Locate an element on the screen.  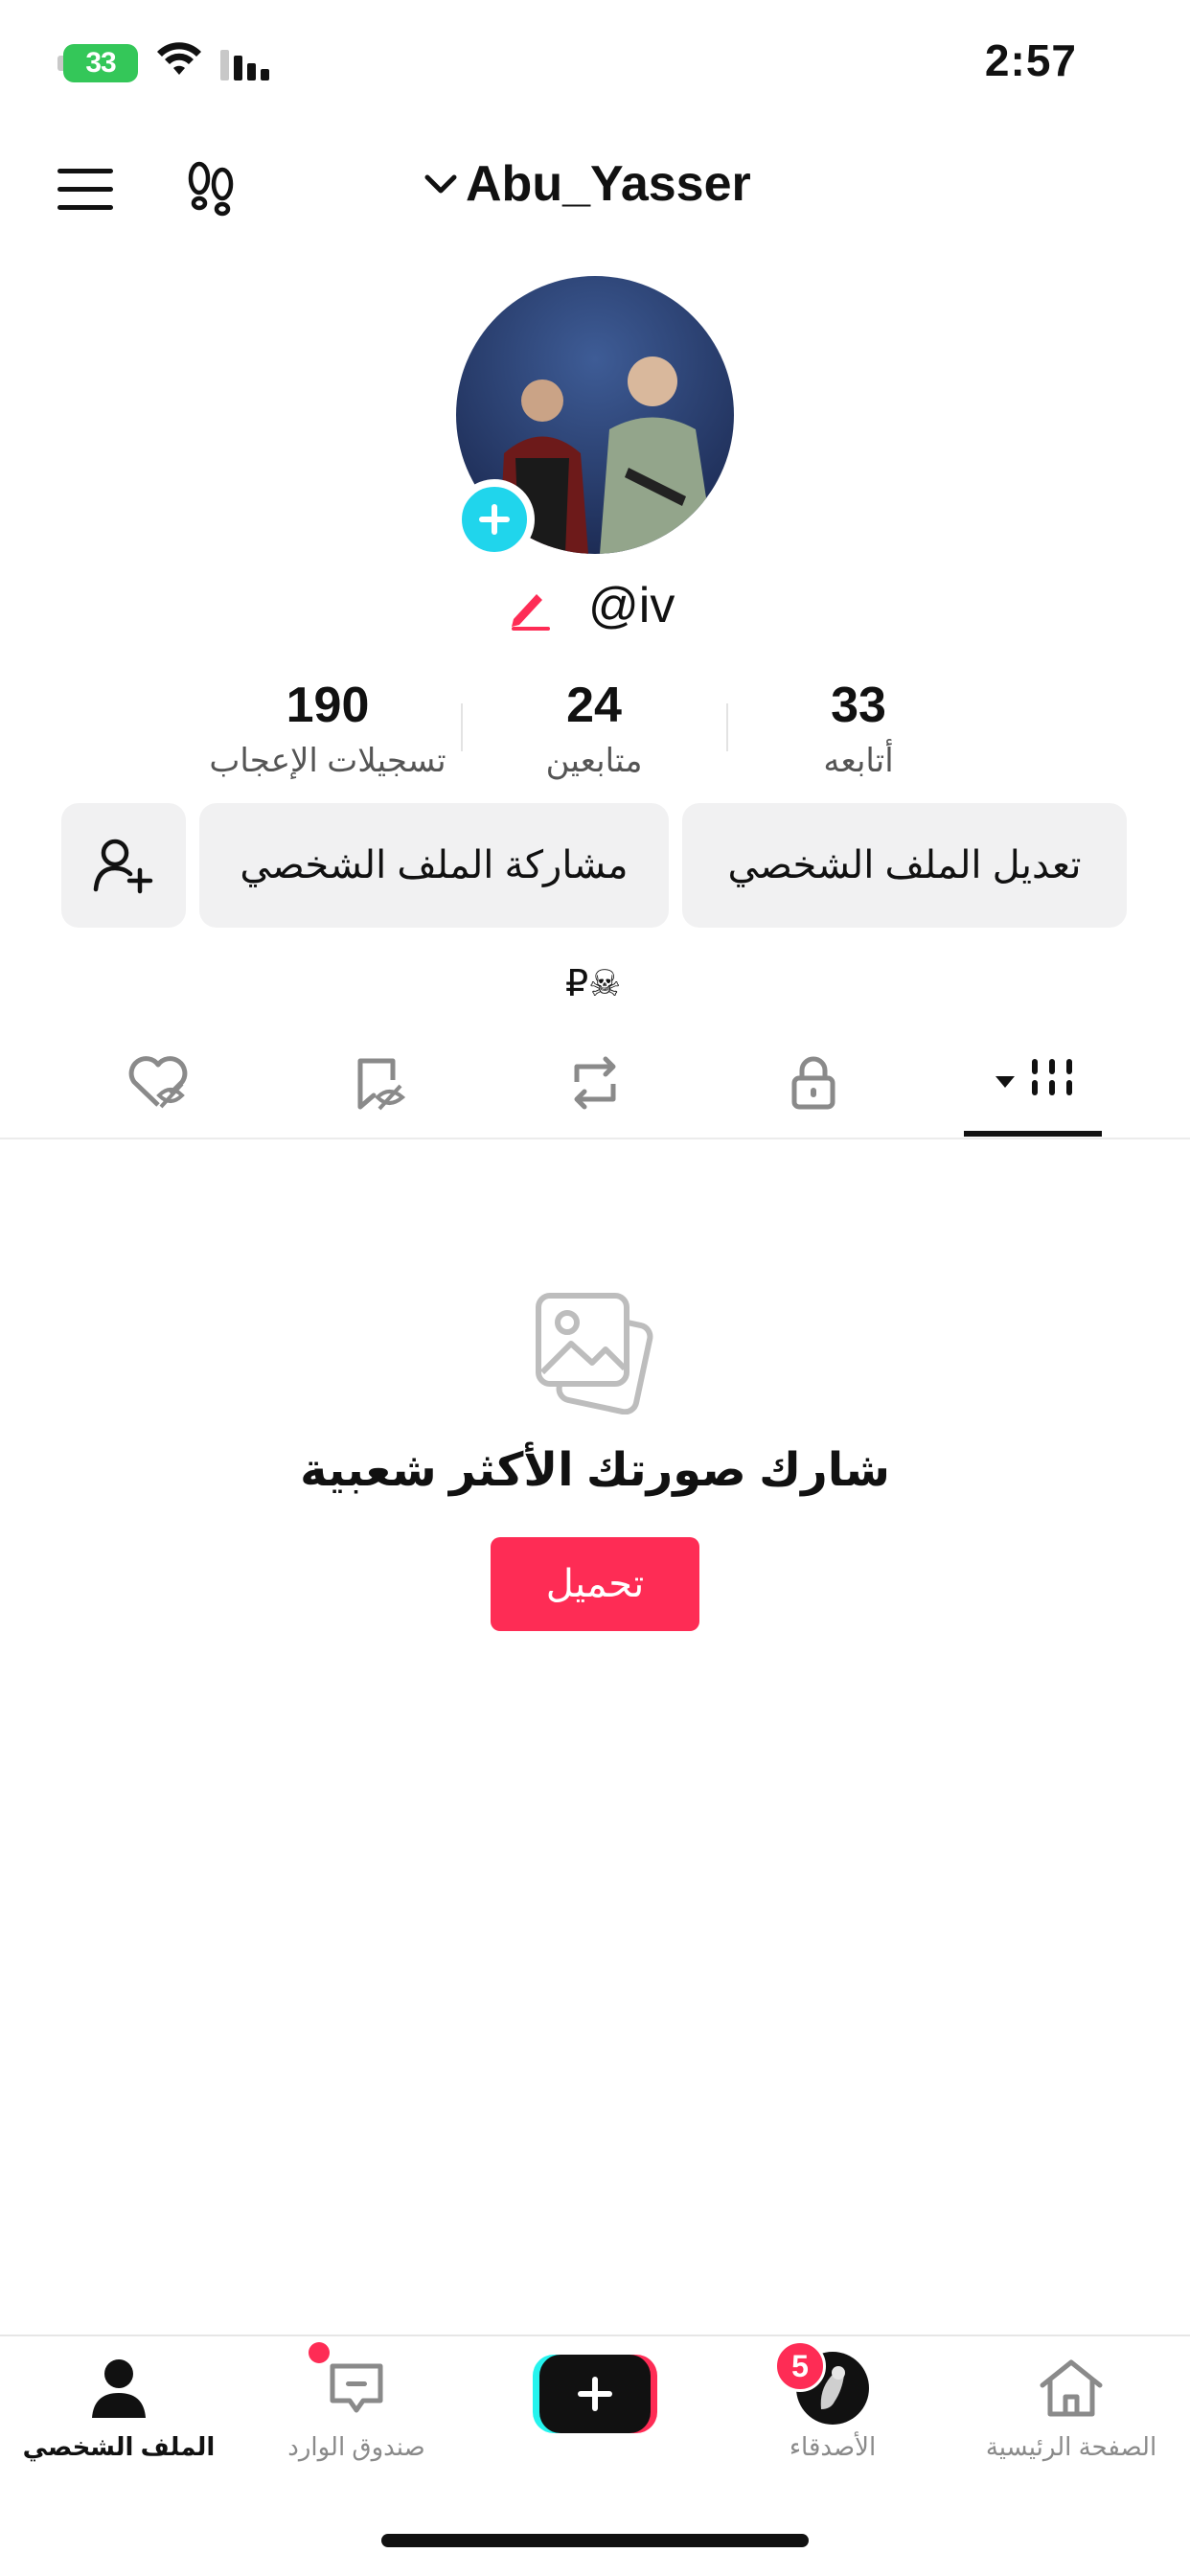
plus-icon is located at coordinates (495, 519).